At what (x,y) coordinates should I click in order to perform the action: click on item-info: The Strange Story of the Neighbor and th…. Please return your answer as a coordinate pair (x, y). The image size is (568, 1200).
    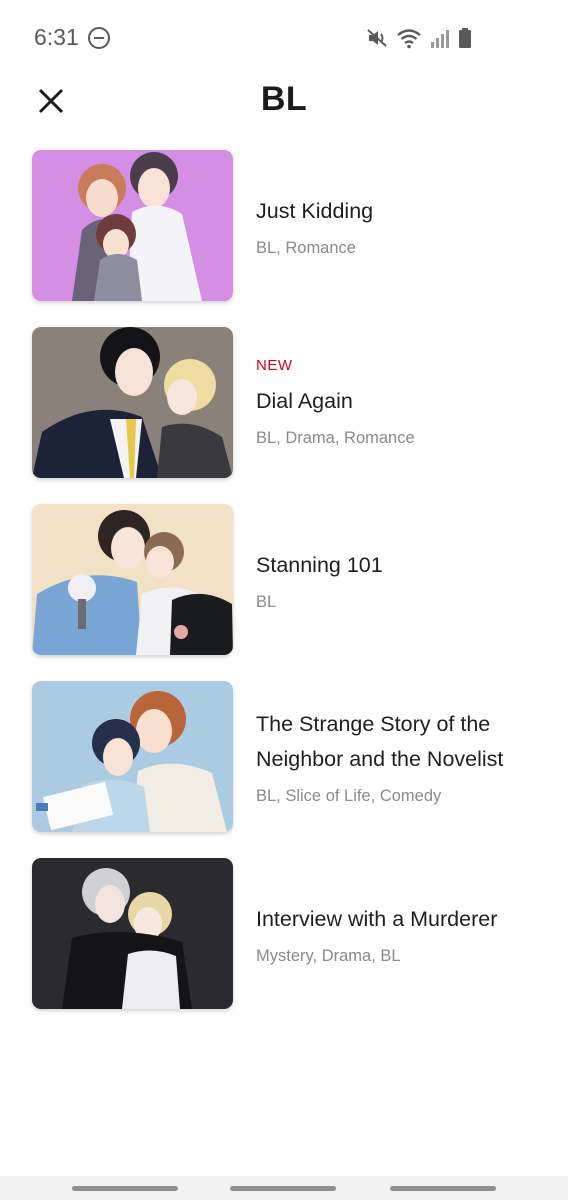
    Looking at the image, I should click on (402, 756).